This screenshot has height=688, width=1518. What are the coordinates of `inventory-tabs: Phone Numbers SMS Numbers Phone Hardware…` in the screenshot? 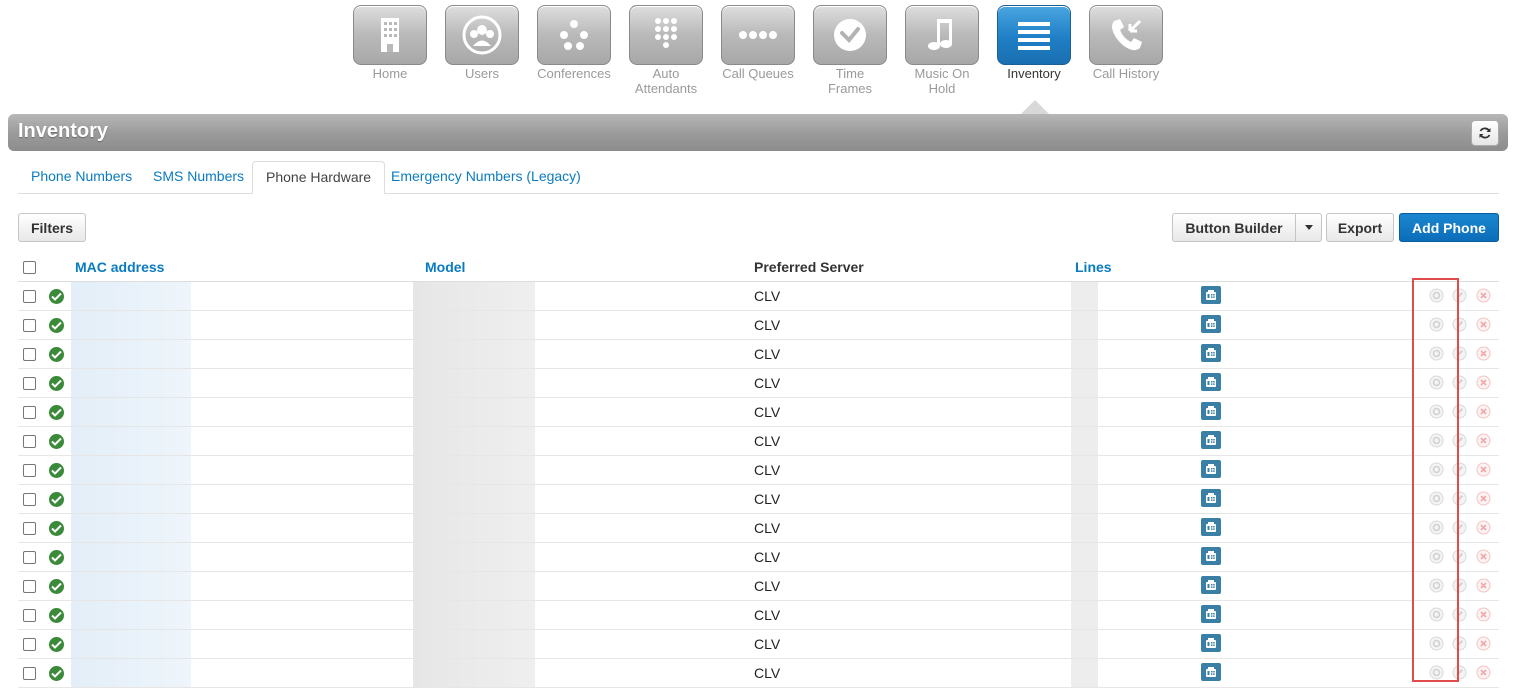 It's located at (758, 177).